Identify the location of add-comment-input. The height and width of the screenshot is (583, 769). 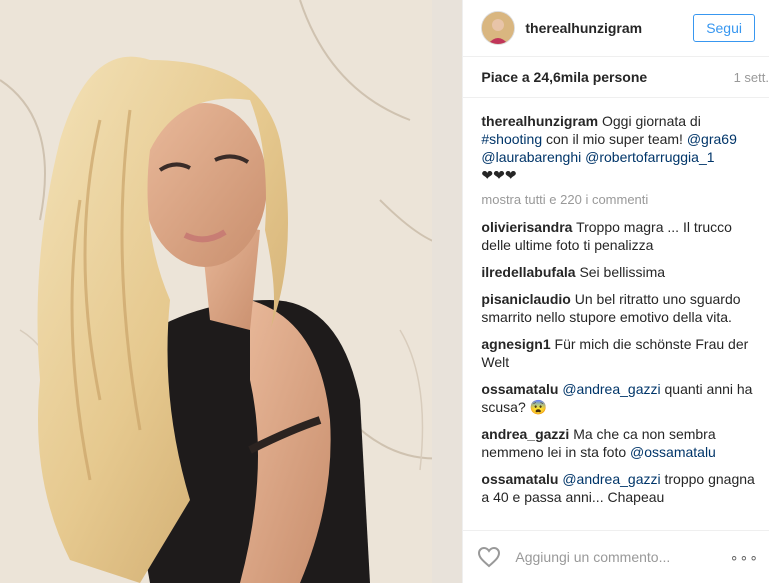
(621, 557).